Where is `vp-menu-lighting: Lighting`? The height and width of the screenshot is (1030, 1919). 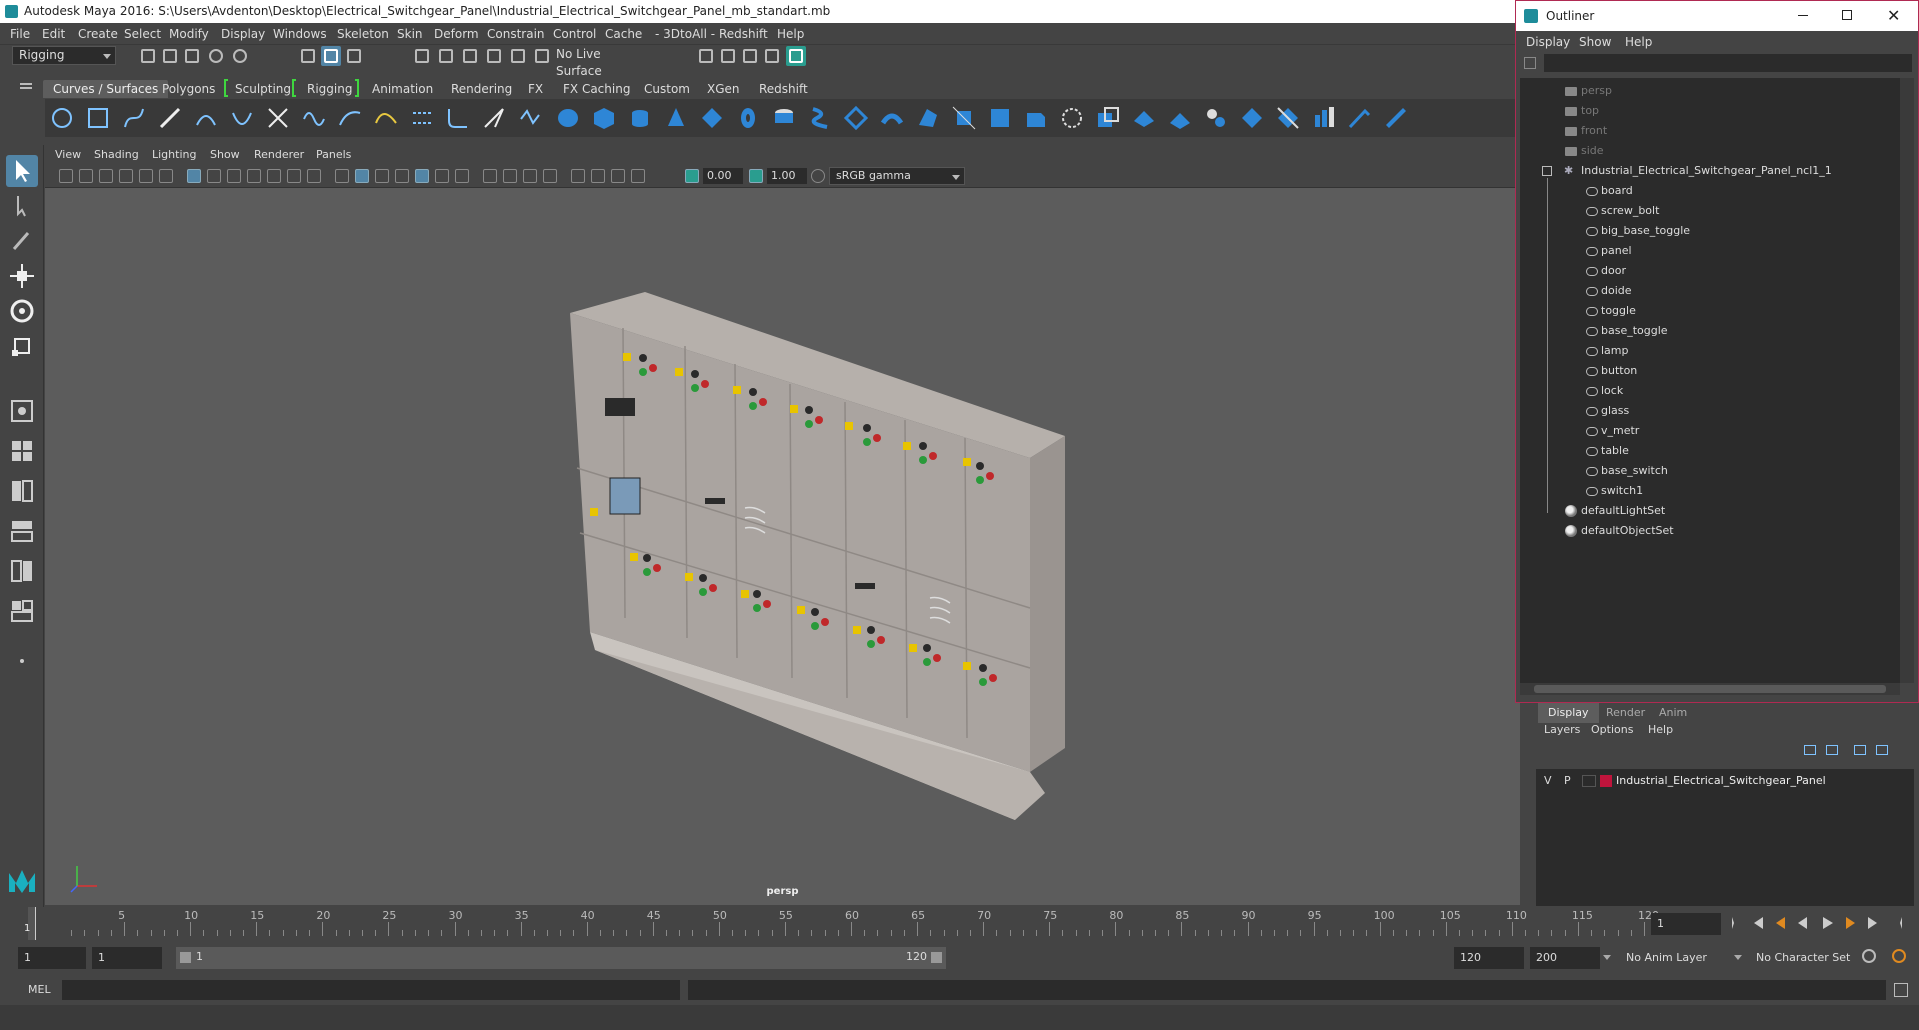
vp-menu-lighting: Lighting is located at coordinates (174, 154).